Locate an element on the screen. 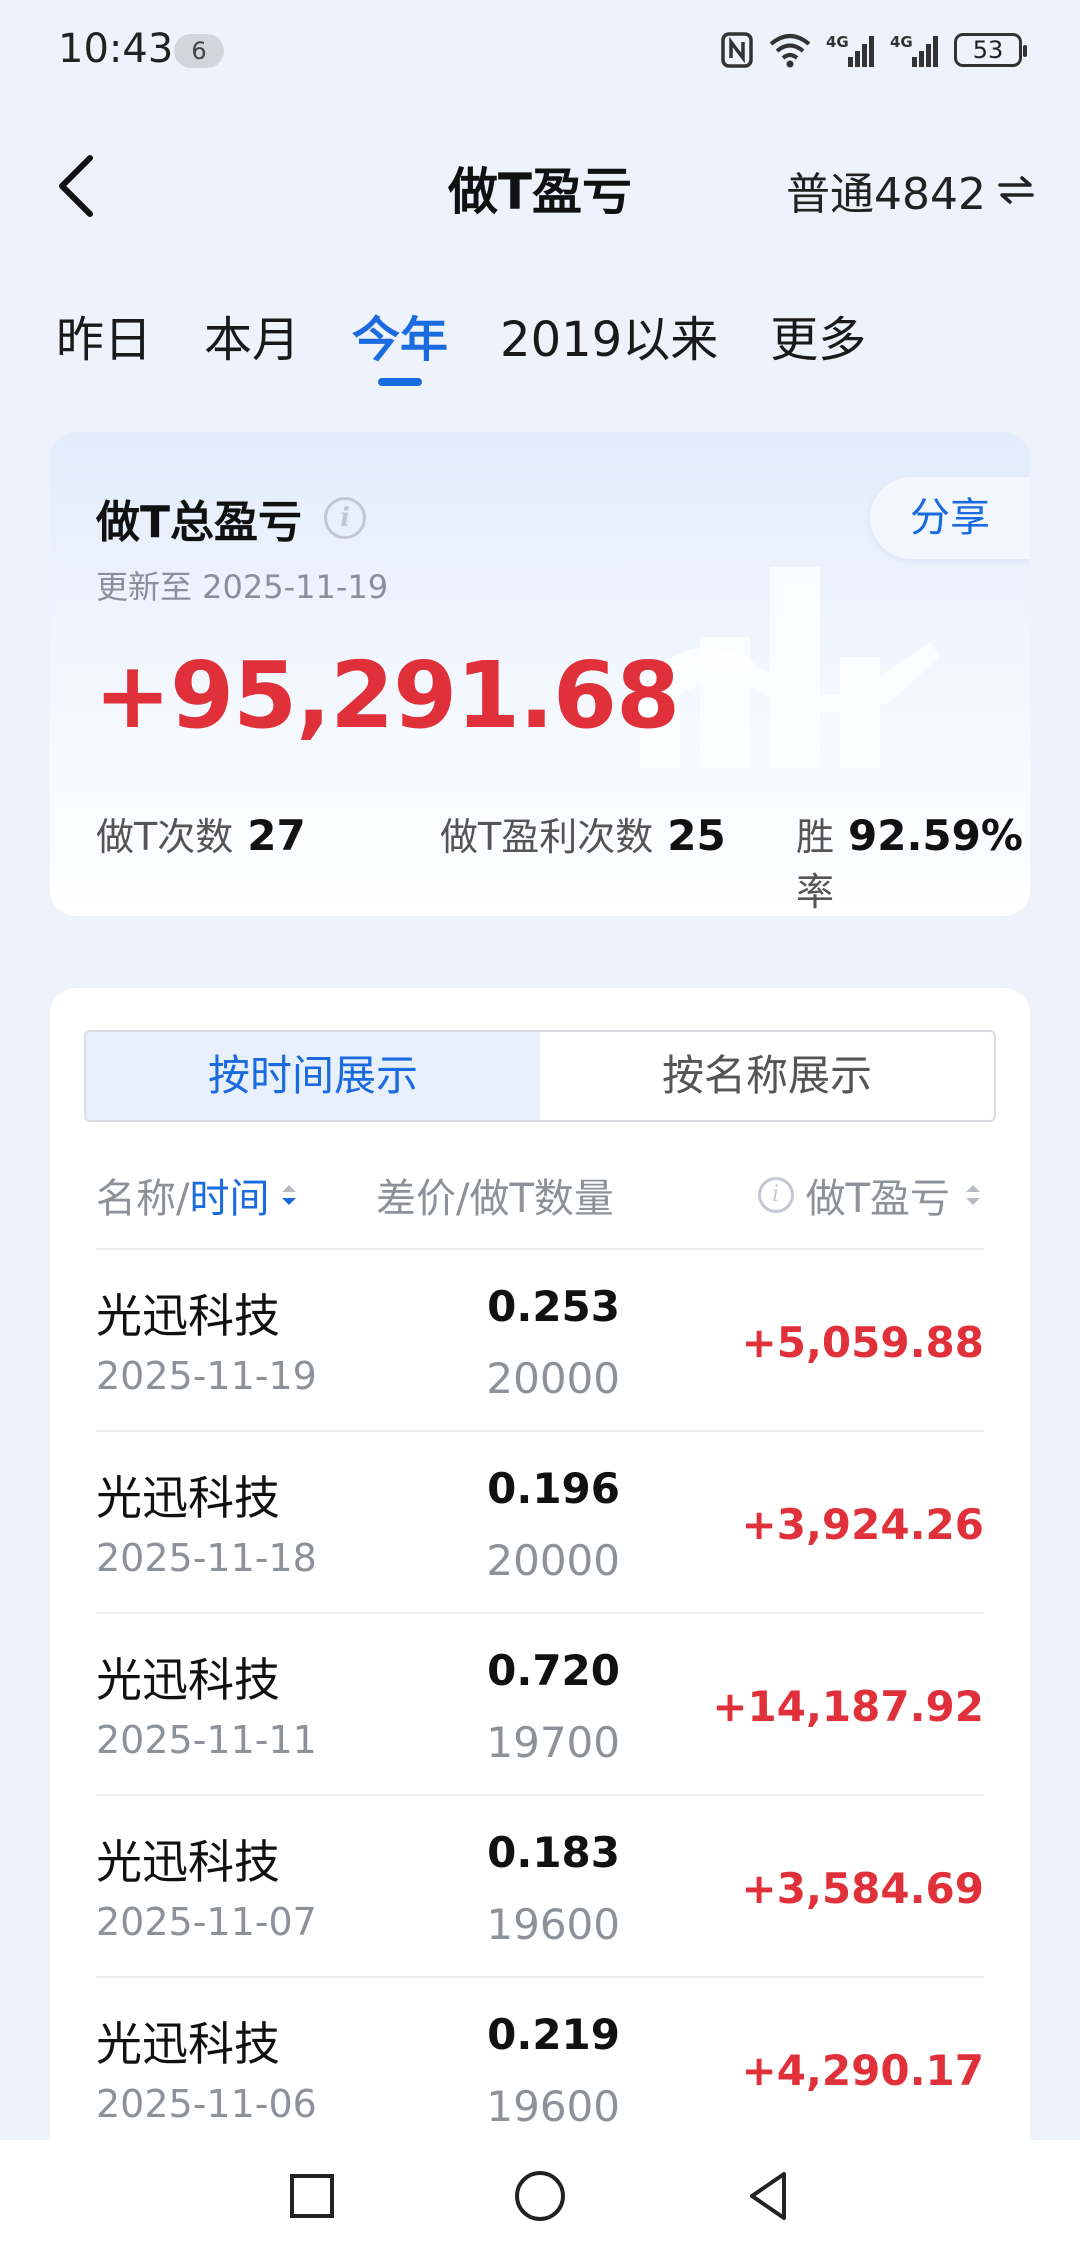 The height and width of the screenshot is (2244, 1080). stat-value: 27 is located at coordinates (276, 835).